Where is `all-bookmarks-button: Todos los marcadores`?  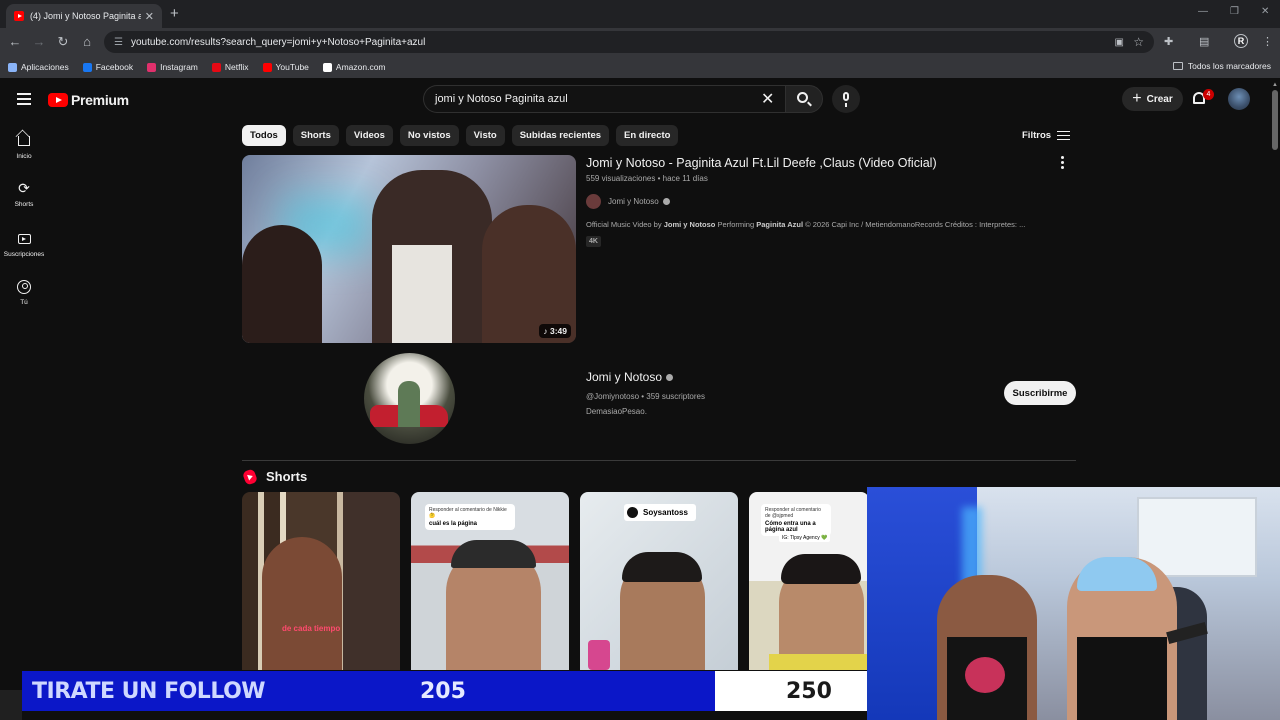 all-bookmarks-button: Todos los marcadores is located at coordinates (1221, 66).